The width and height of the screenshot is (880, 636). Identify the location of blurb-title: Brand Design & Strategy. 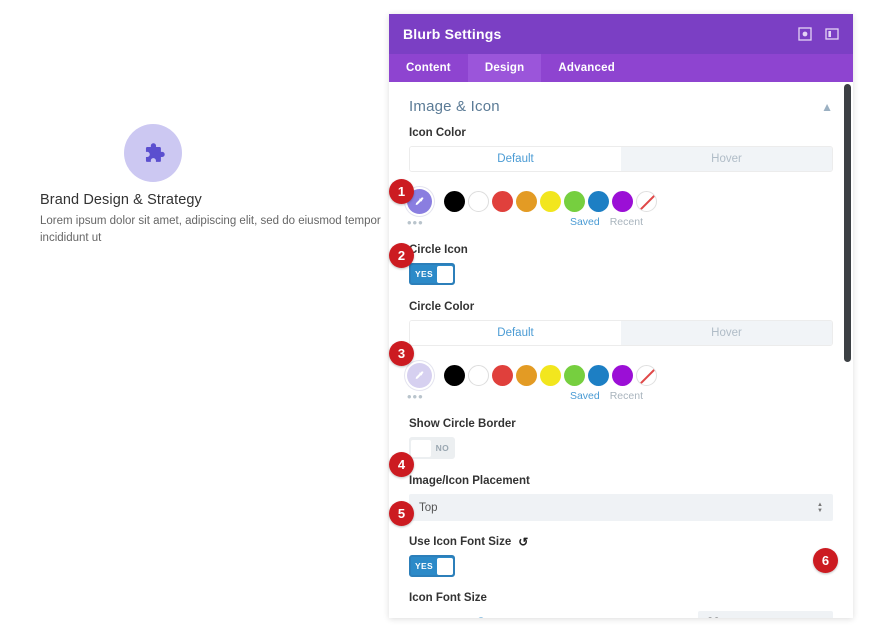
(121, 200).